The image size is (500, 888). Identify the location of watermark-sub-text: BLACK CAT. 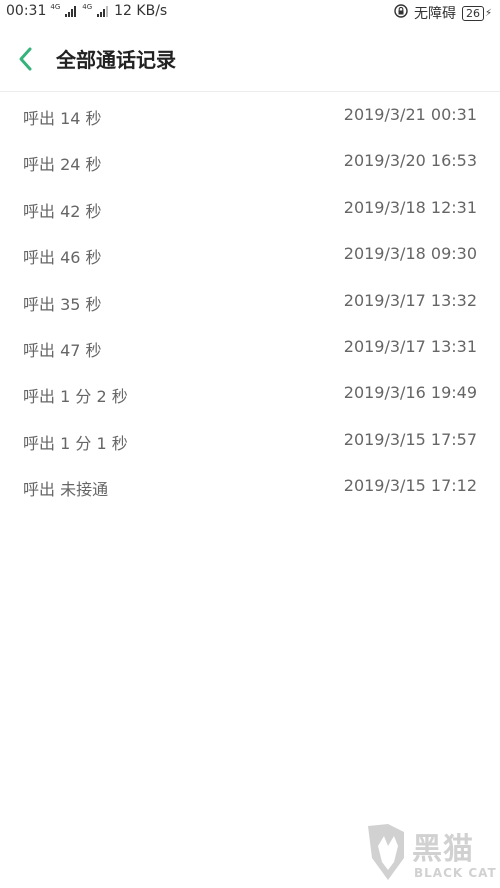
(455, 873).